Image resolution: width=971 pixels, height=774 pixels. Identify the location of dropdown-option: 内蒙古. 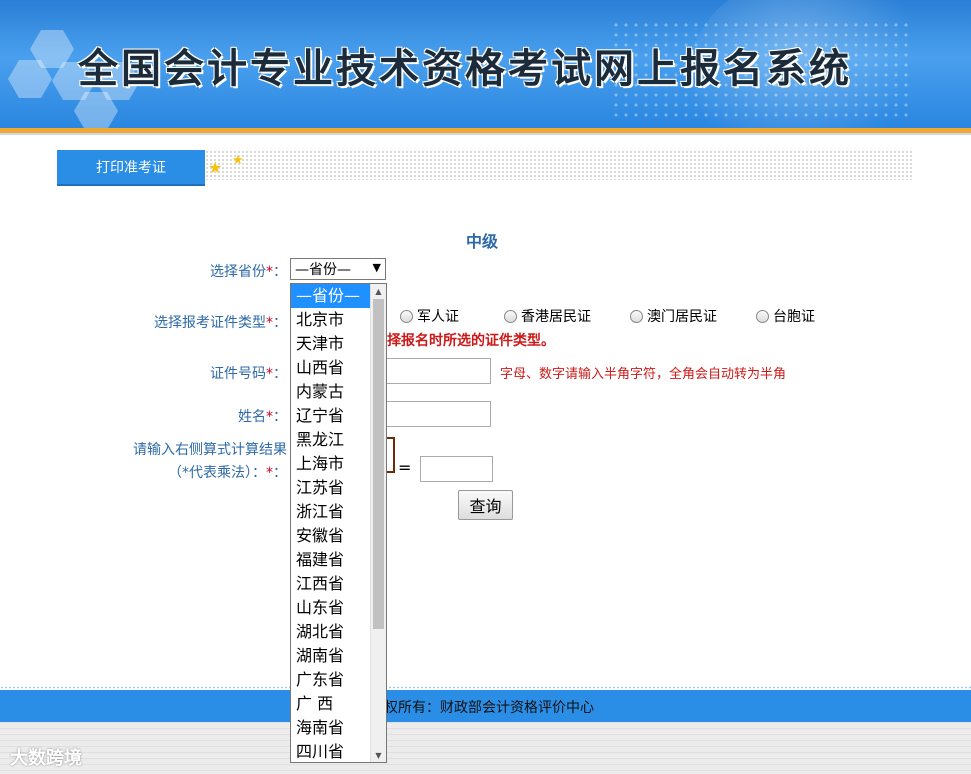
(331, 392).